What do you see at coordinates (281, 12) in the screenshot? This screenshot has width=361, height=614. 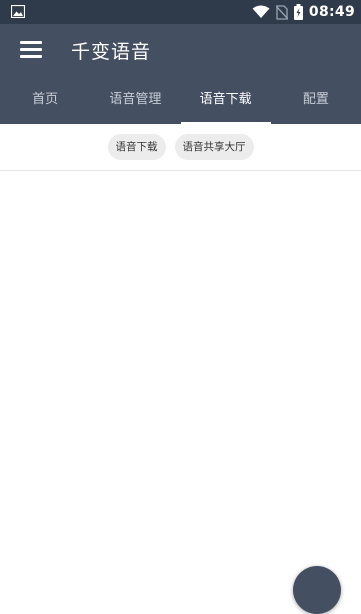 I see `no-sim-icon` at bounding box center [281, 12].